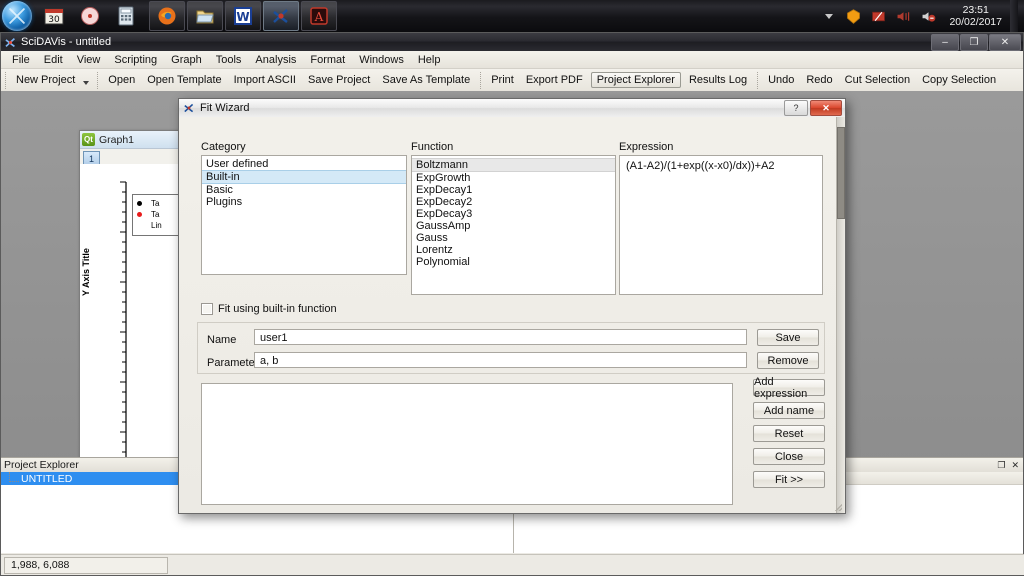 The image size is (1024, 576). What do you see at coordinates (426, 80) in the screenshot?
I see `toolbar-save-as-template-button: Save As Template` at bounding box center [426, 80].